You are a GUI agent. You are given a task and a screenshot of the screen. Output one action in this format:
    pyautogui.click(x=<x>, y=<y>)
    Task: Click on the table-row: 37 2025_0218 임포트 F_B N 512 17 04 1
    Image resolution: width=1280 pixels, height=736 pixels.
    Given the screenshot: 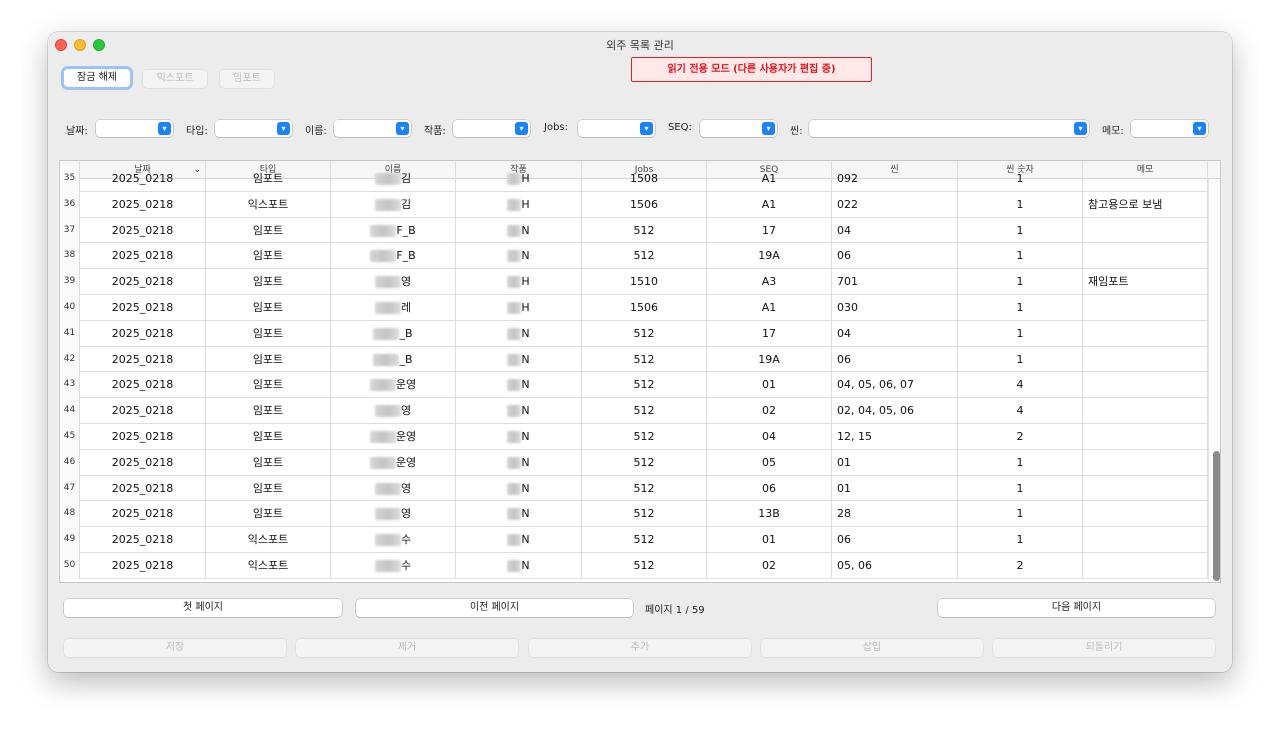 What is the action you would take?
    pyautogui.click(x=634, y=230)
    